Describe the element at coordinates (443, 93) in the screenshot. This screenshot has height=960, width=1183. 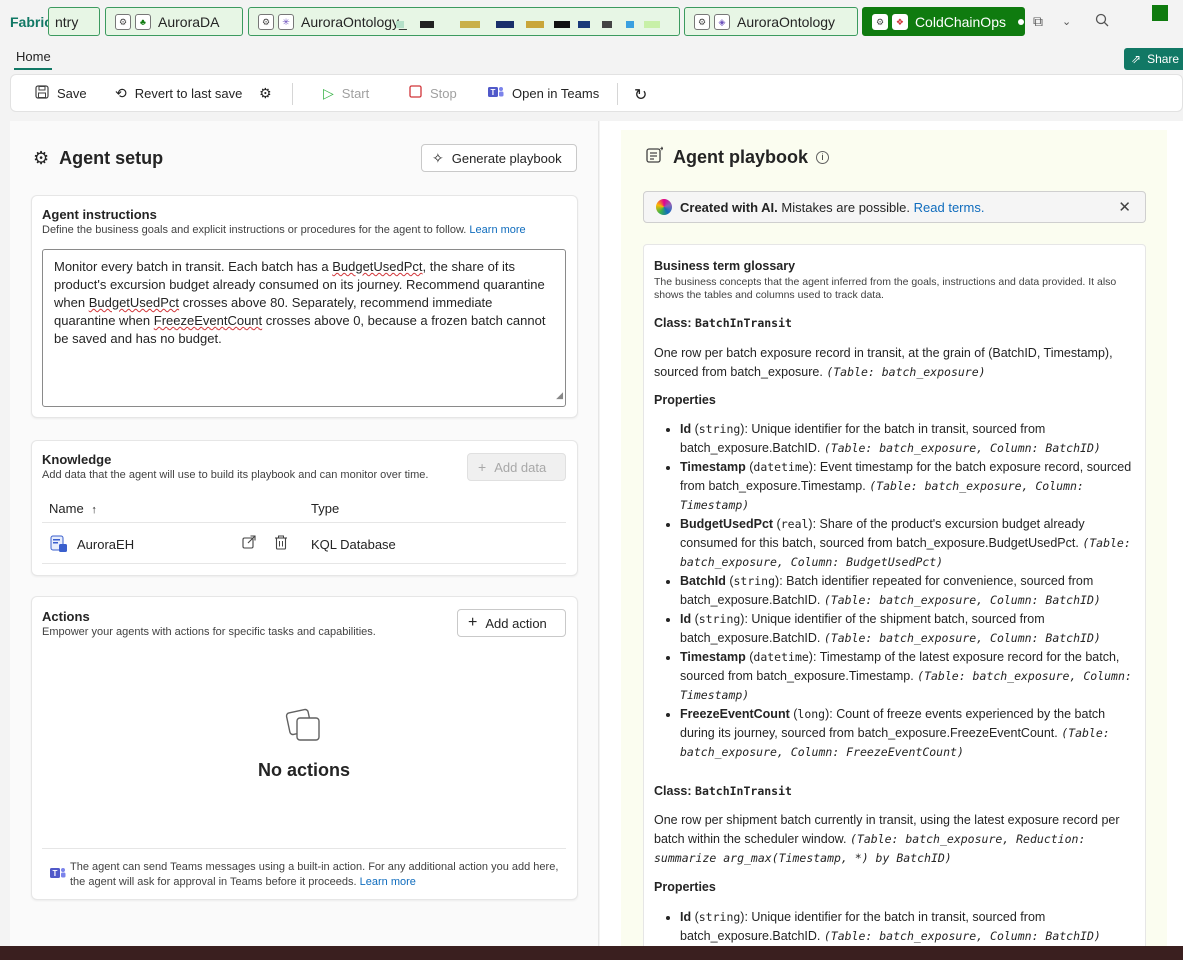
I see `stop-label: Stop` at that location.